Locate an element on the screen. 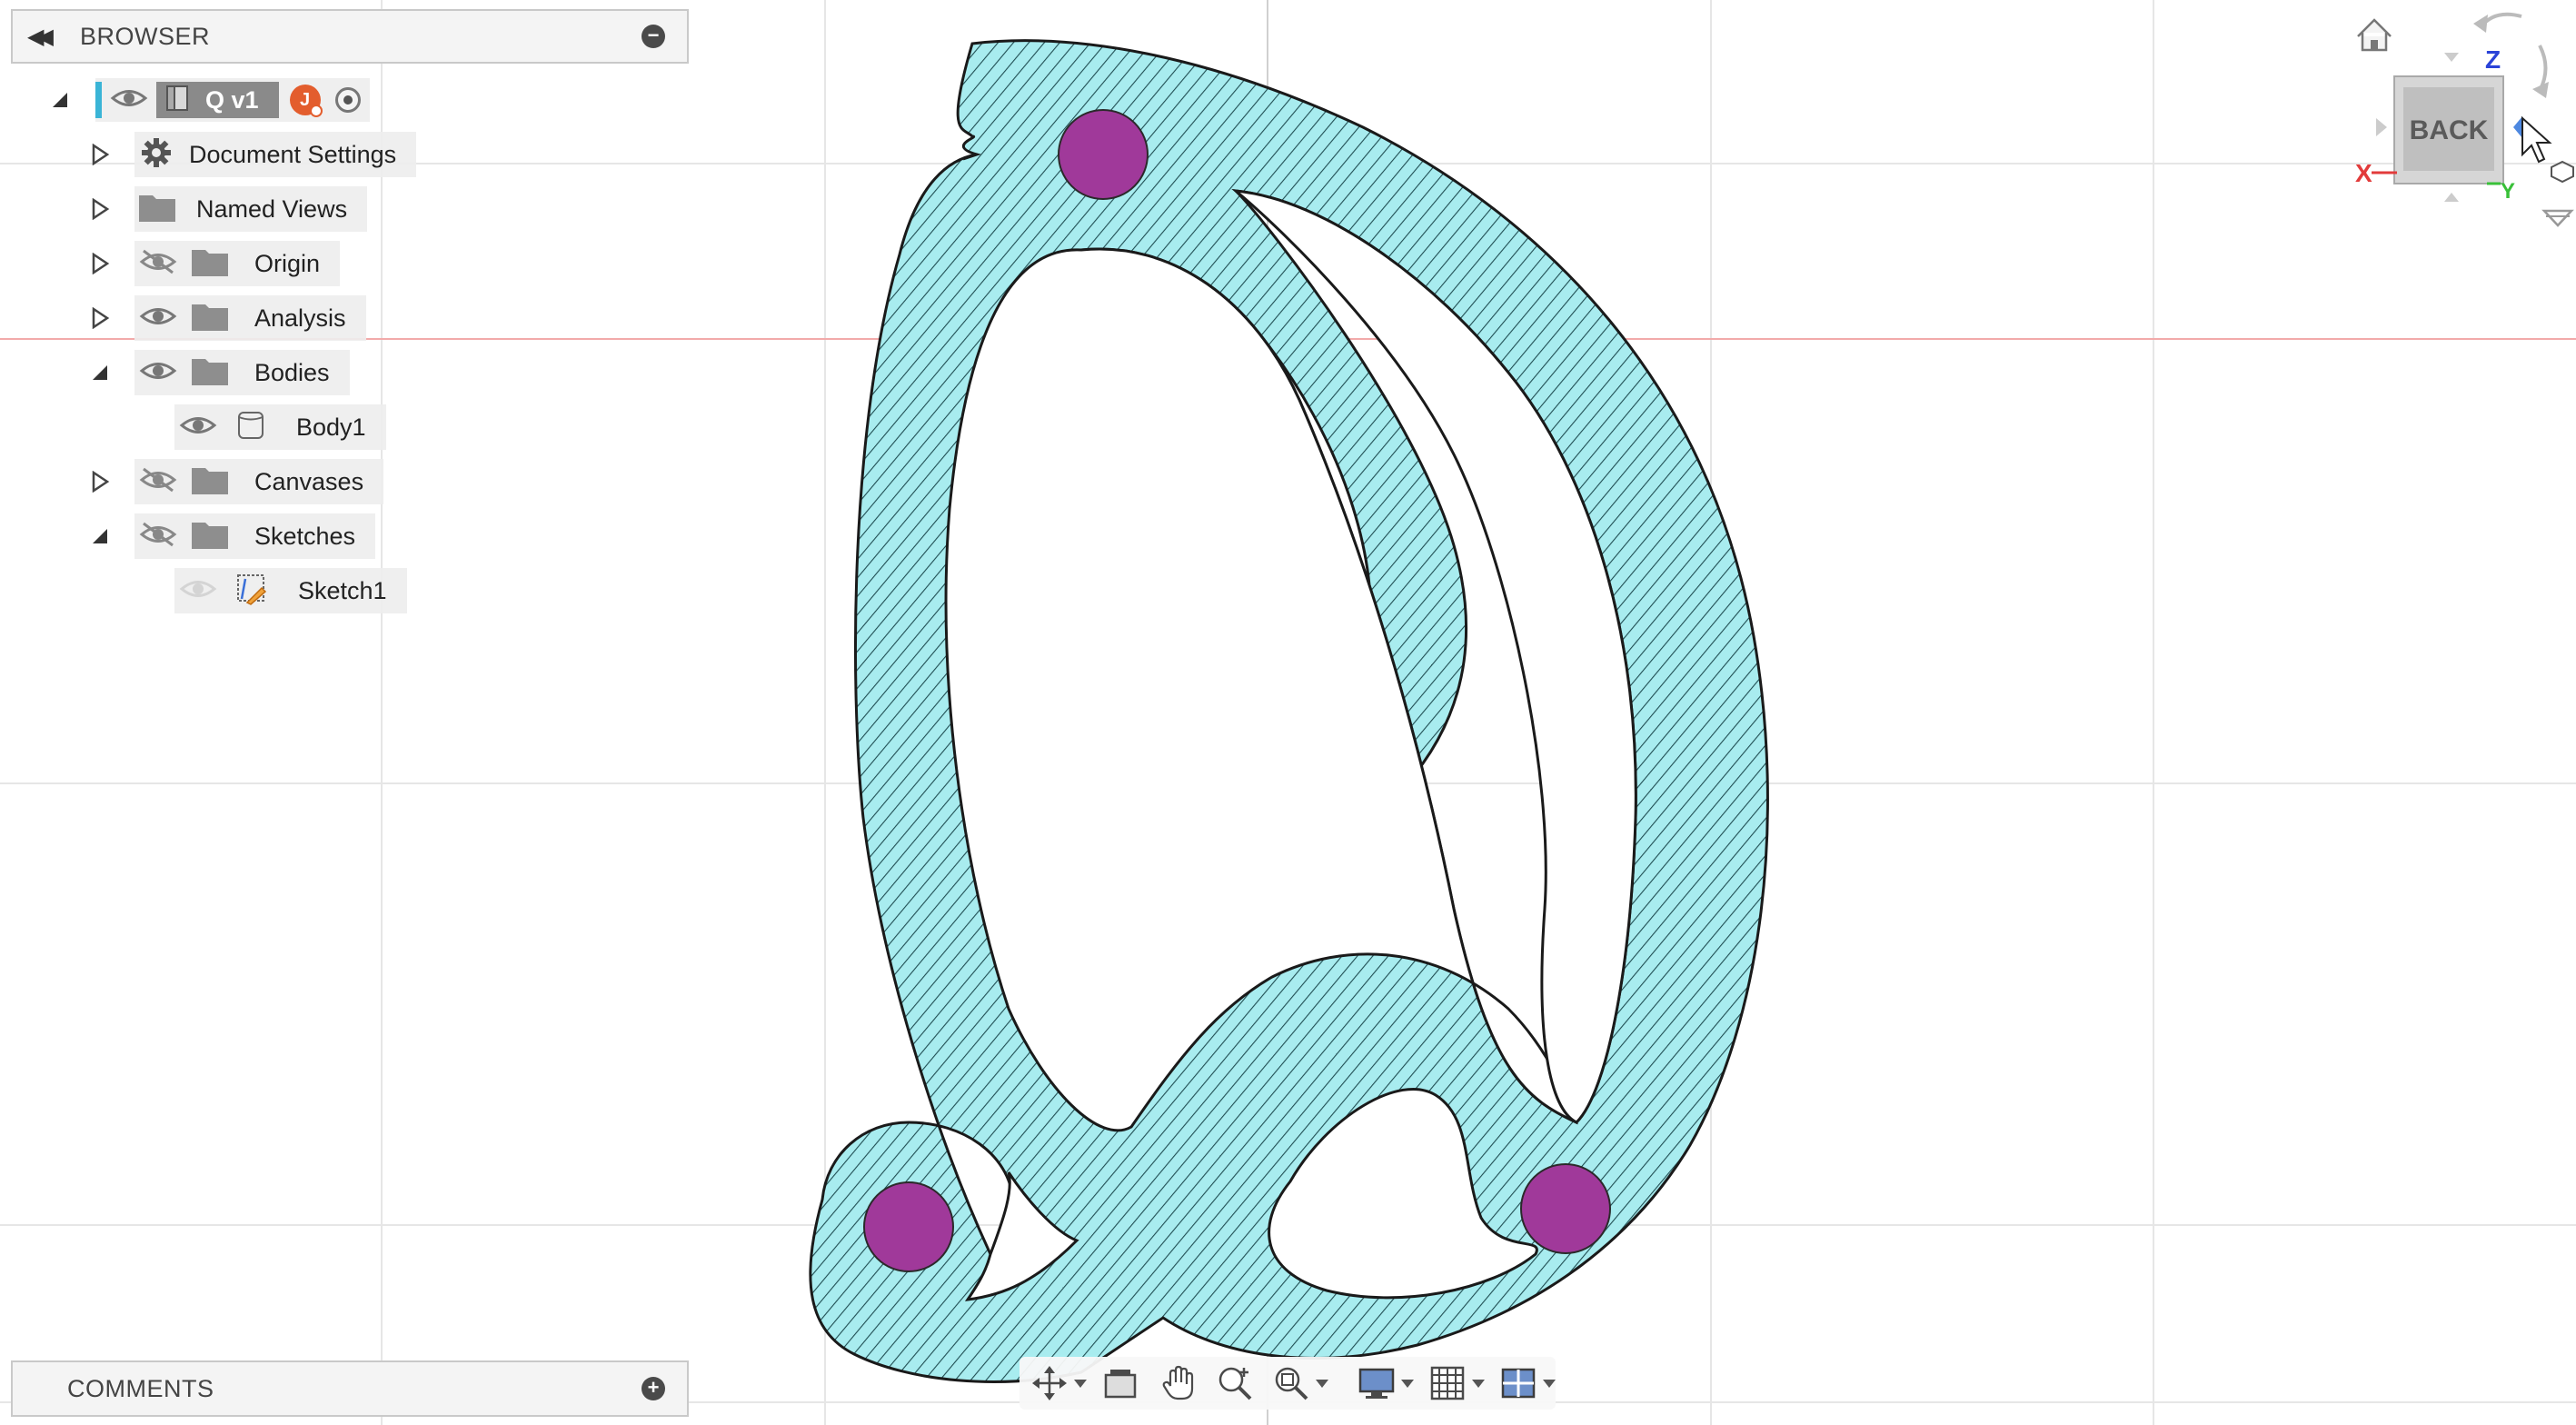 Image resolution: width=2576 pixels, height=1425 pixels. grid-settings-button is located at coordinates (1462, 1383).